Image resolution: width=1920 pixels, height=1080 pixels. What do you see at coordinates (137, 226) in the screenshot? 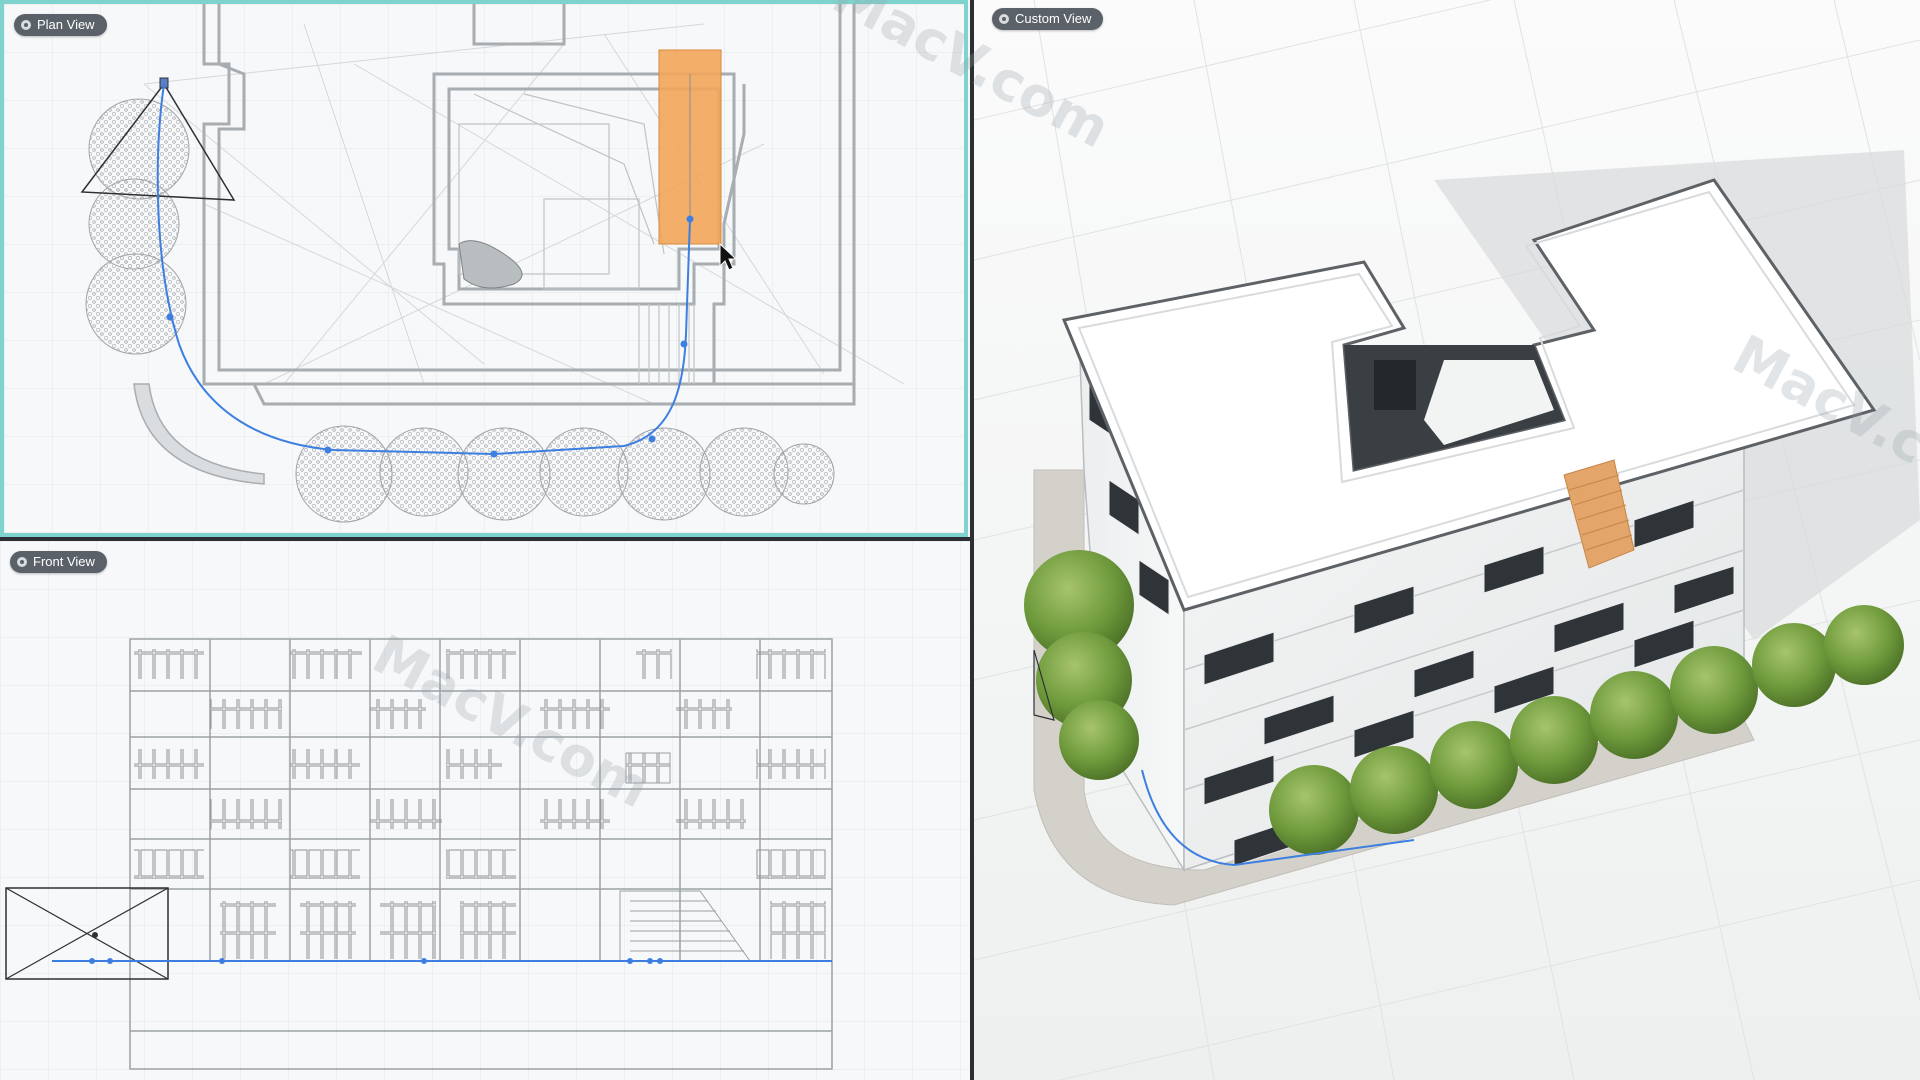
I see `tree-canopy-left` at bounding box center [137, 226].